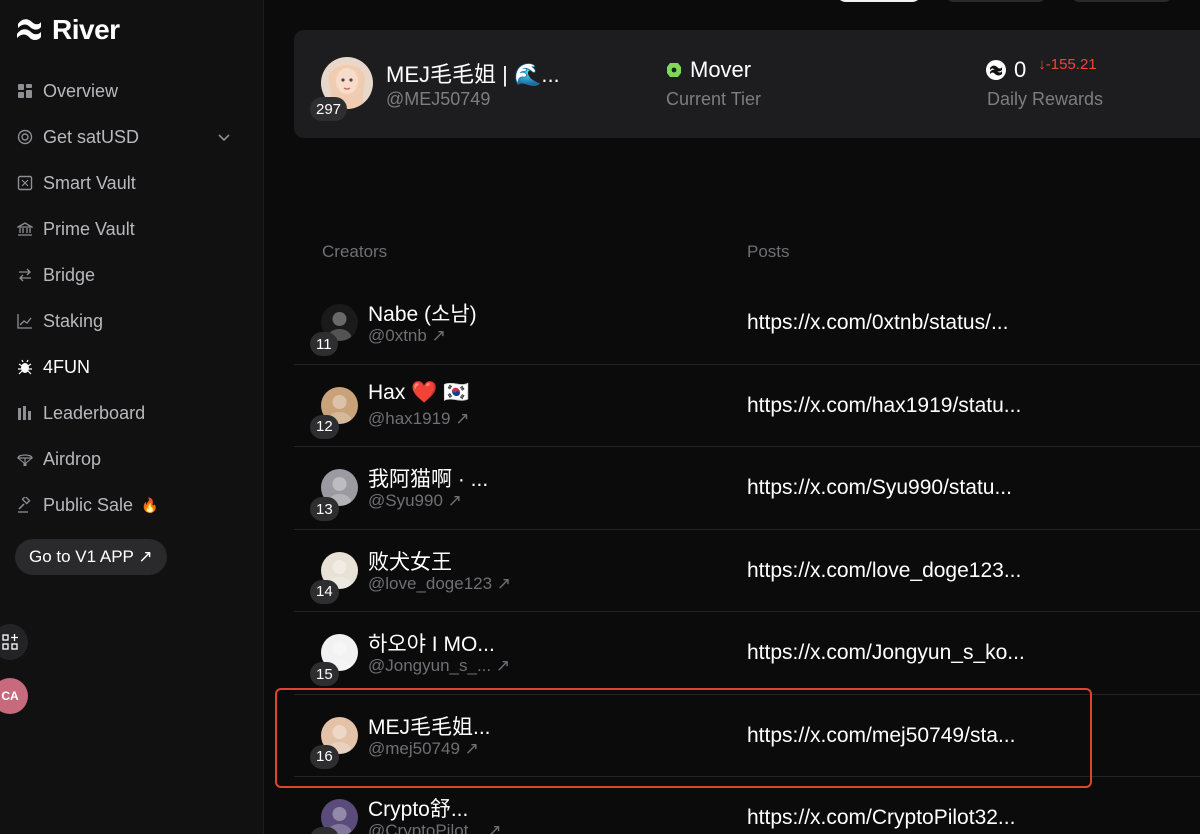  Describe the element at coordinates (132, 367) in the screenshot. I see `sidebar-item-4fun: 4FUN` at that location.